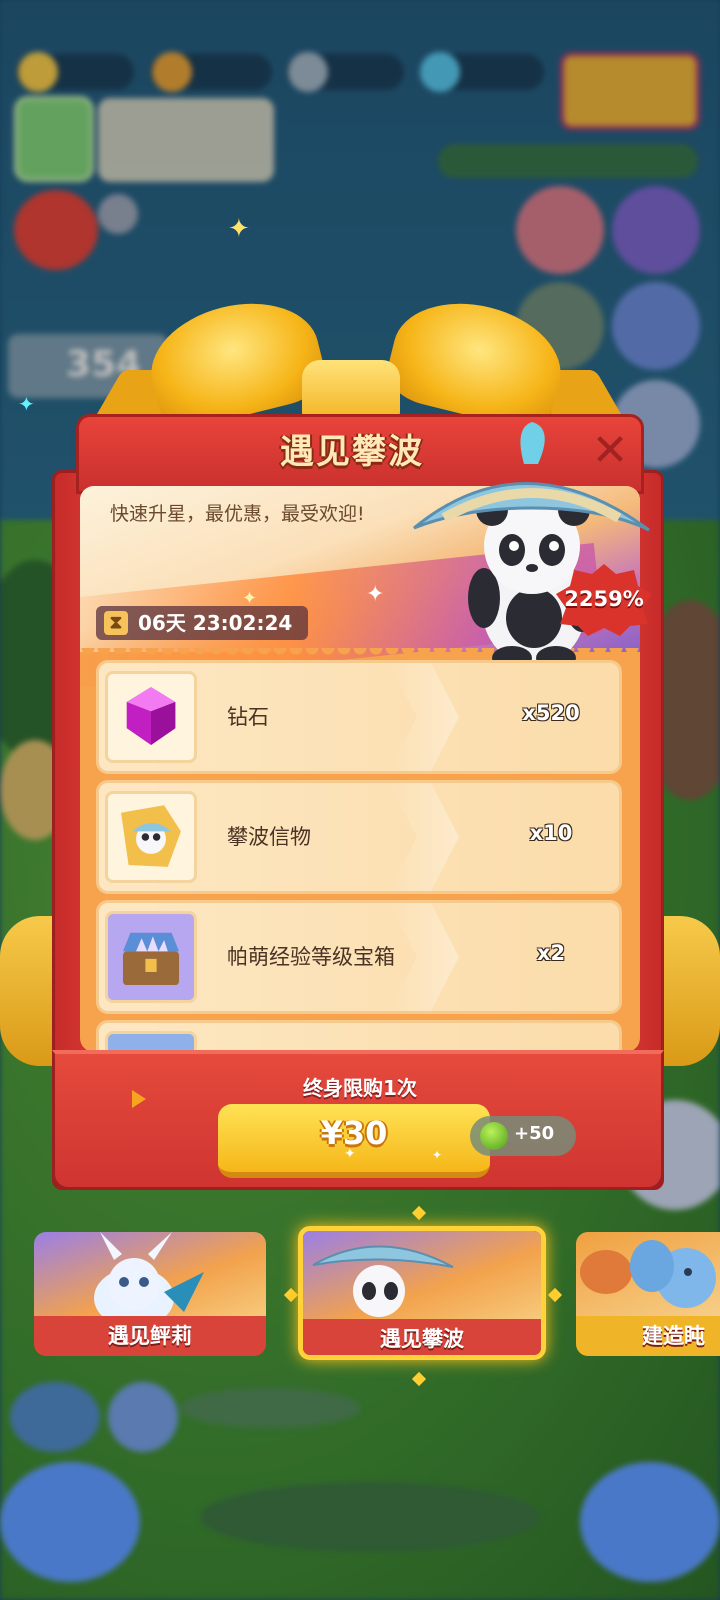 This screenshot has height=1600, width=720. I want to click on treasure-chest-icon, so click(151, 959).